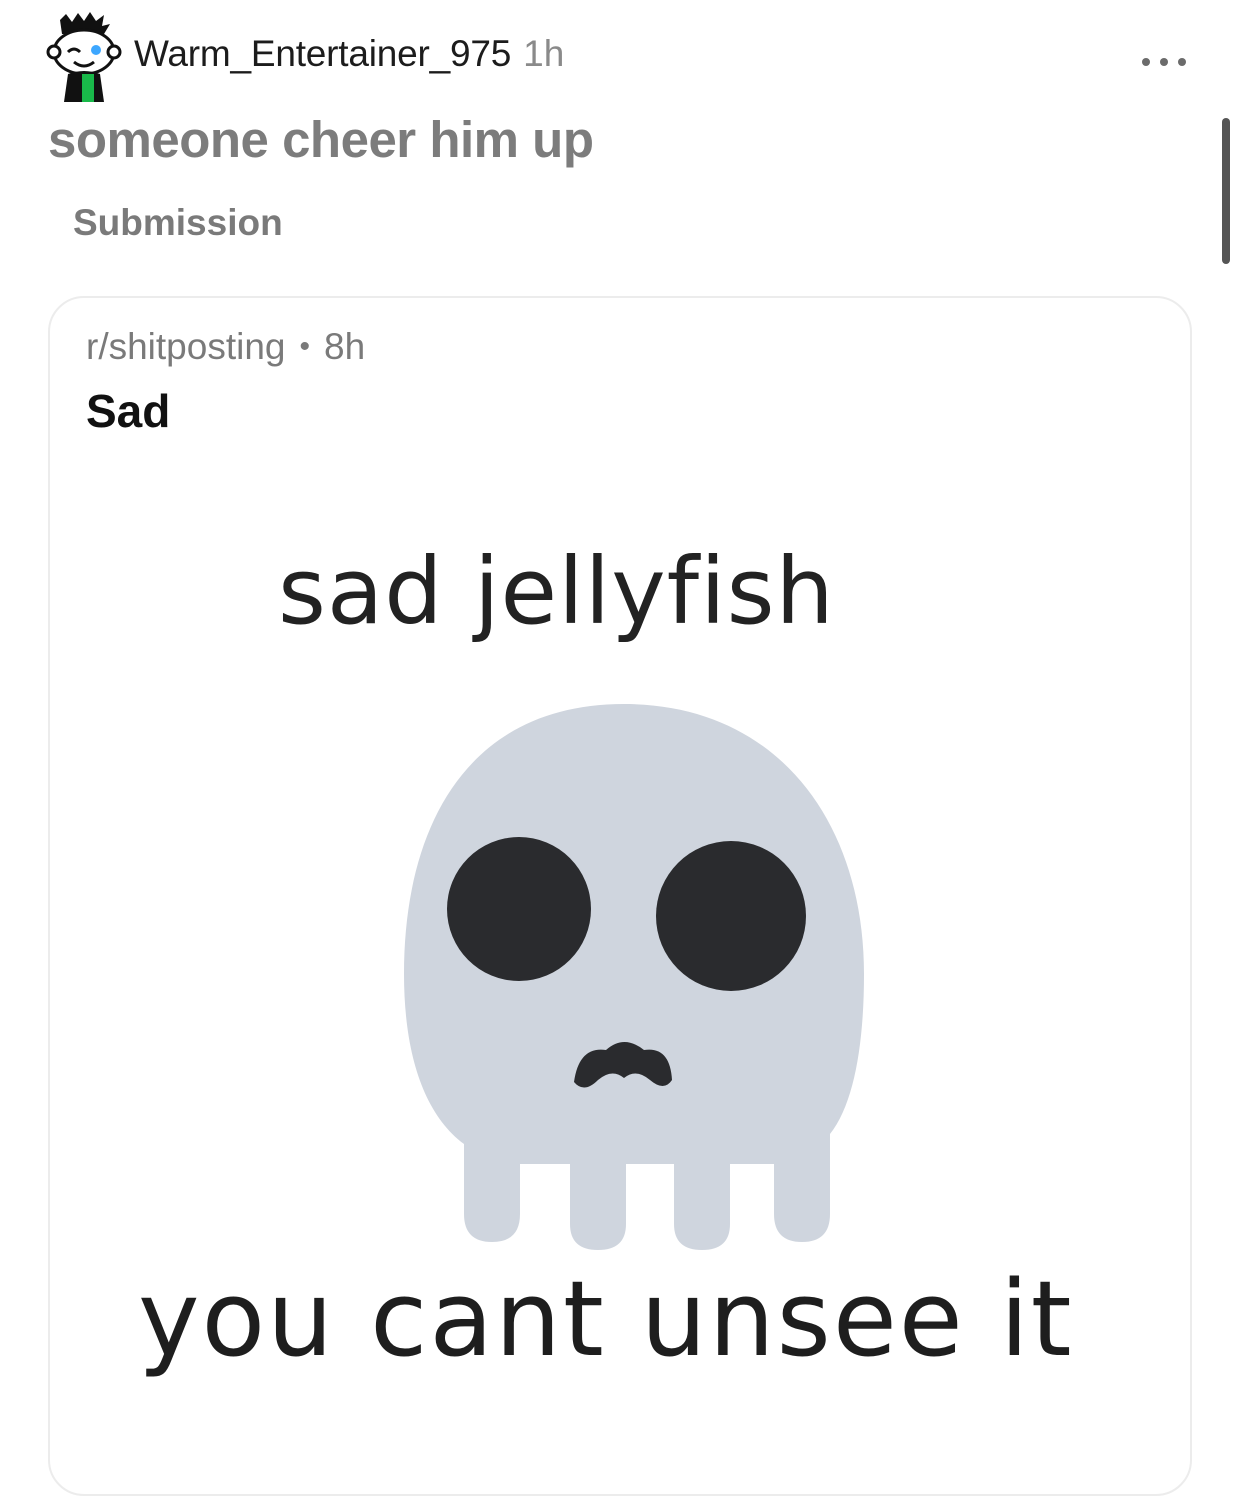  Describe the element at coordinates (128, 411) in the screenshot. I see `embedded-post-title: Sad` at that location.